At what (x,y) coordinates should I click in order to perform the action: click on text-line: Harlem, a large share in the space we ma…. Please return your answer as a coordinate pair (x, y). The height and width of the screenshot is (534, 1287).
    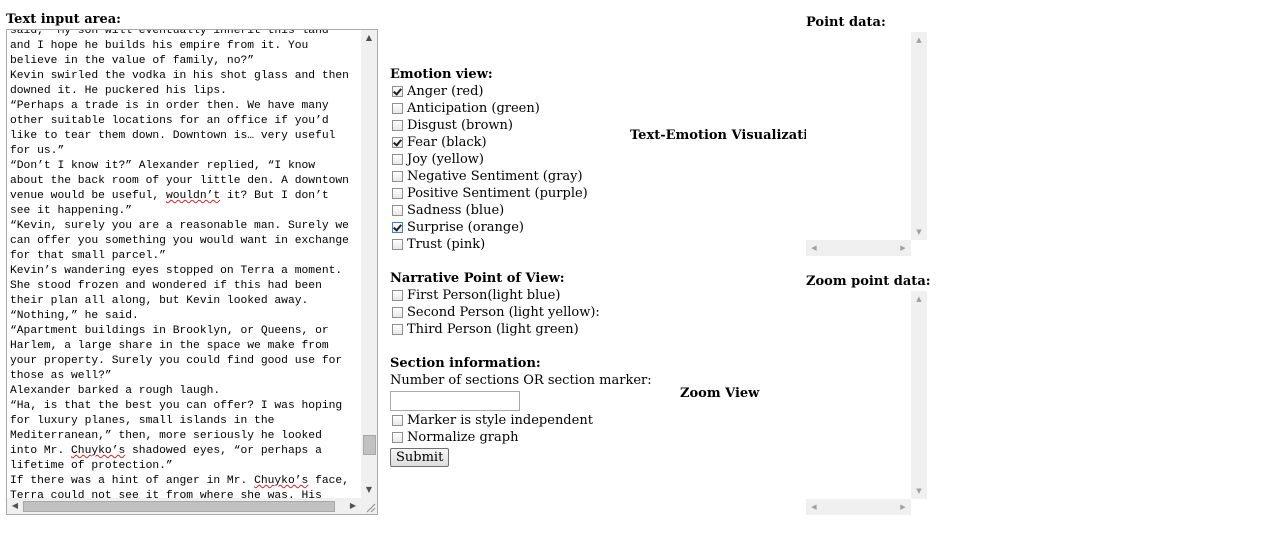
    Looking at the image, I should click on (169, 346).